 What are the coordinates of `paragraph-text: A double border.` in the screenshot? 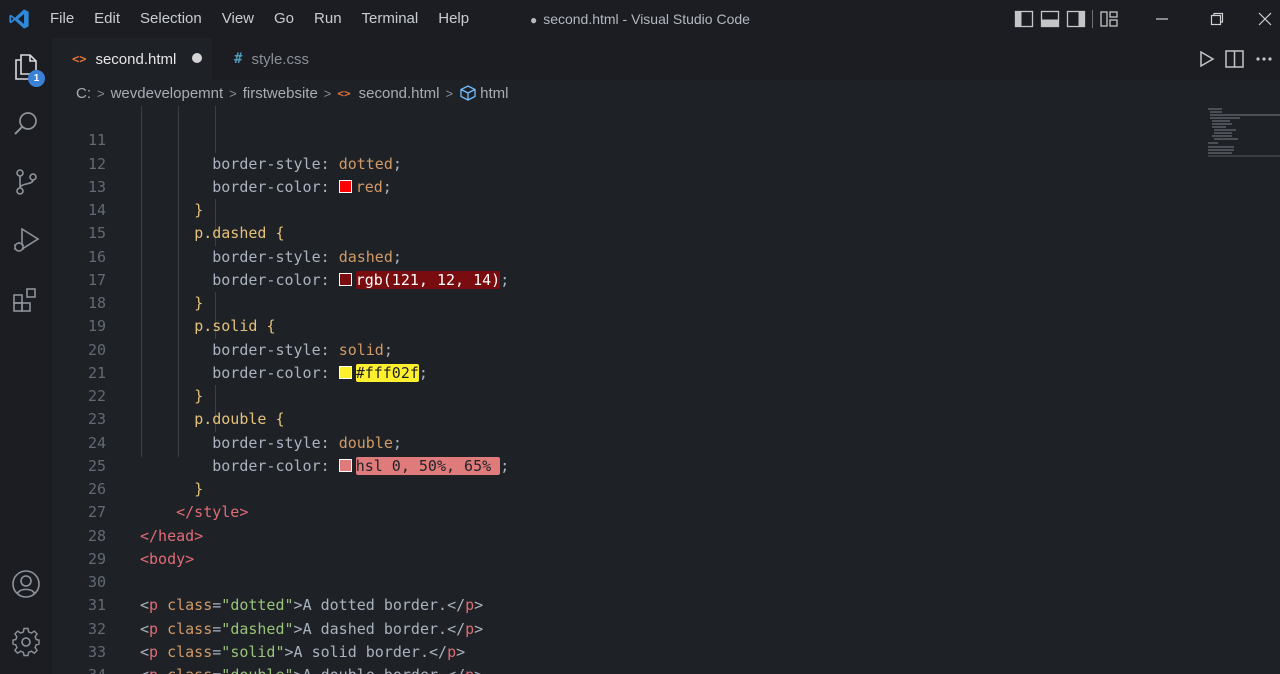 It's located at (375, 670).